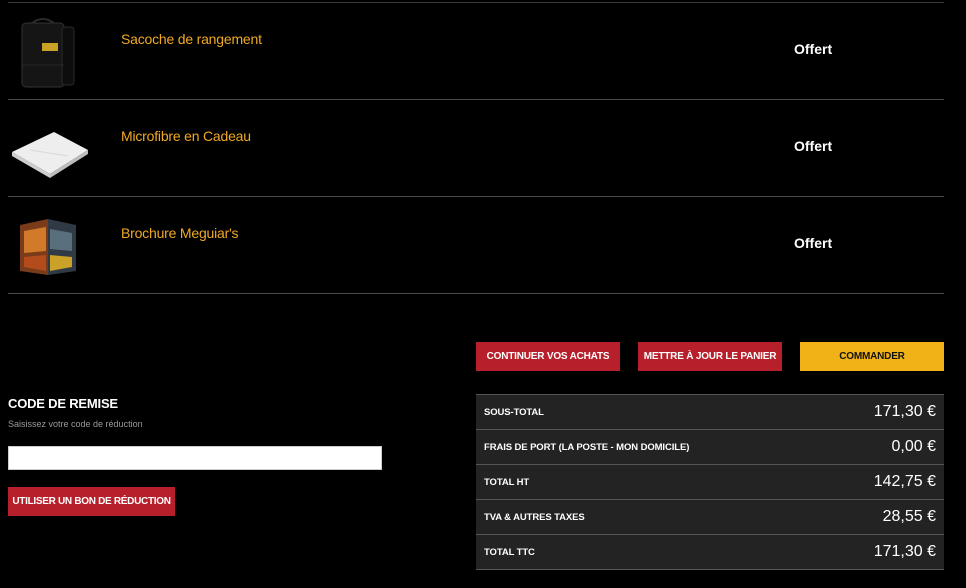  Describe the element at coordinates (191, 39) in the screenshot. I see `item-name: Sacoche de rangement` at that location.